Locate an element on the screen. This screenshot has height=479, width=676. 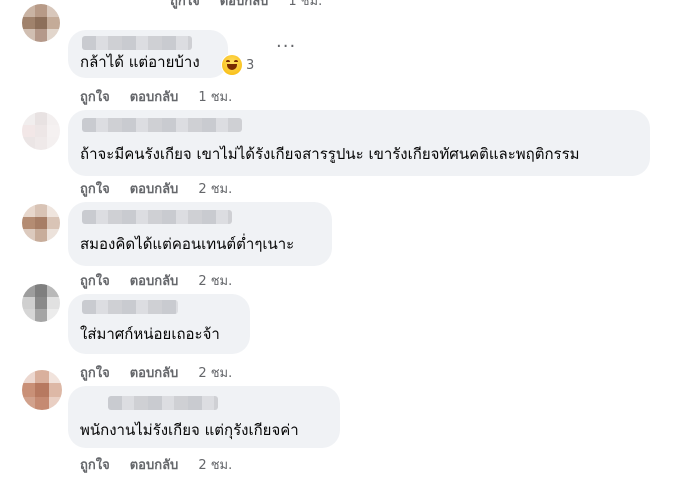
comment-text: ใส่มาศก์หน่อยเถอะจ้า is located at coordinates (150, 334).